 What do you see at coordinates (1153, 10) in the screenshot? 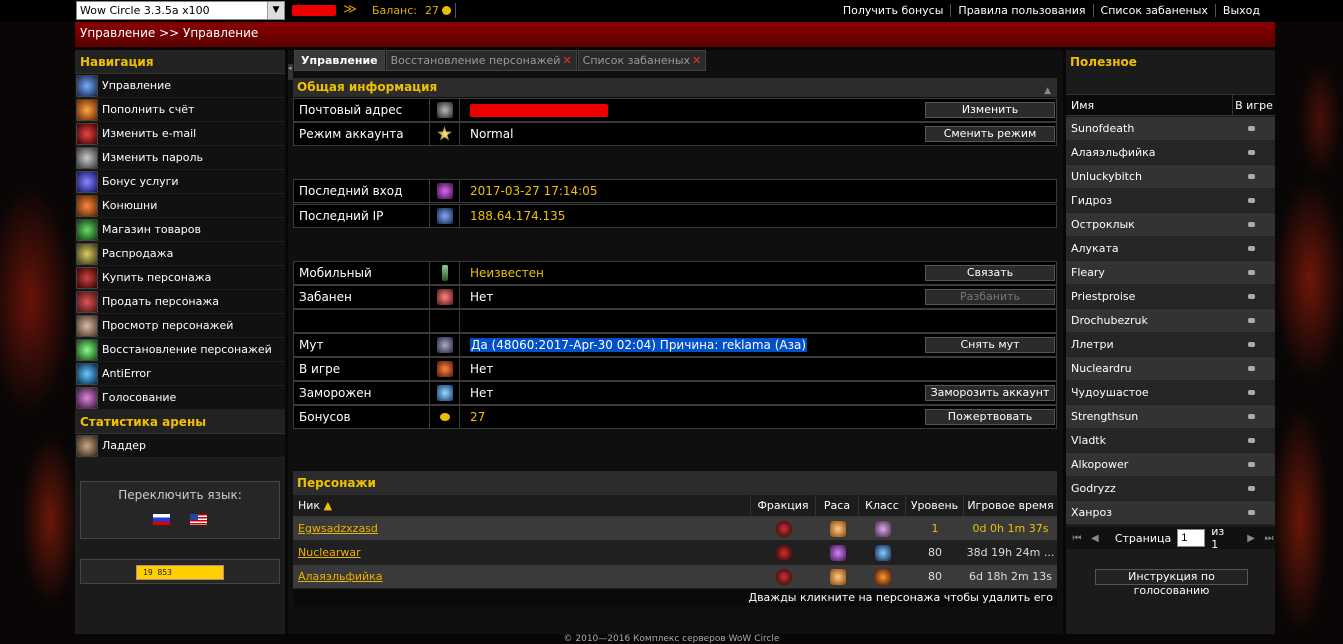
I see `link-ban-list: Список забаненых` at bounding box center [1153, 10].